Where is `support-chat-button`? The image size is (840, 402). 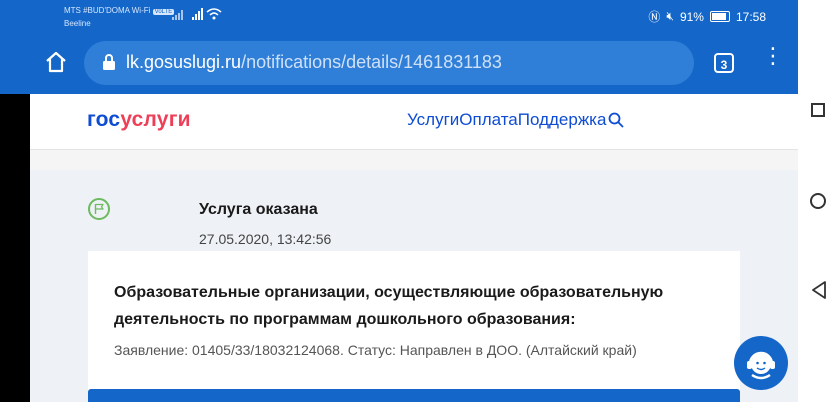 support-chat-button is located at coordinates (761, 363).